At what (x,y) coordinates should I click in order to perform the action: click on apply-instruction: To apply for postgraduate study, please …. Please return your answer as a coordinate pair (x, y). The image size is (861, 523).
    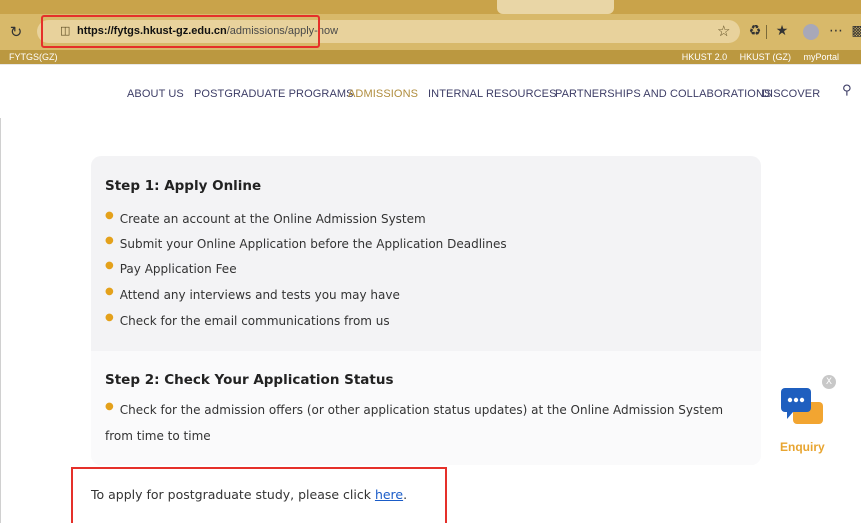
    Looking at the image, I should click on (249, 494).